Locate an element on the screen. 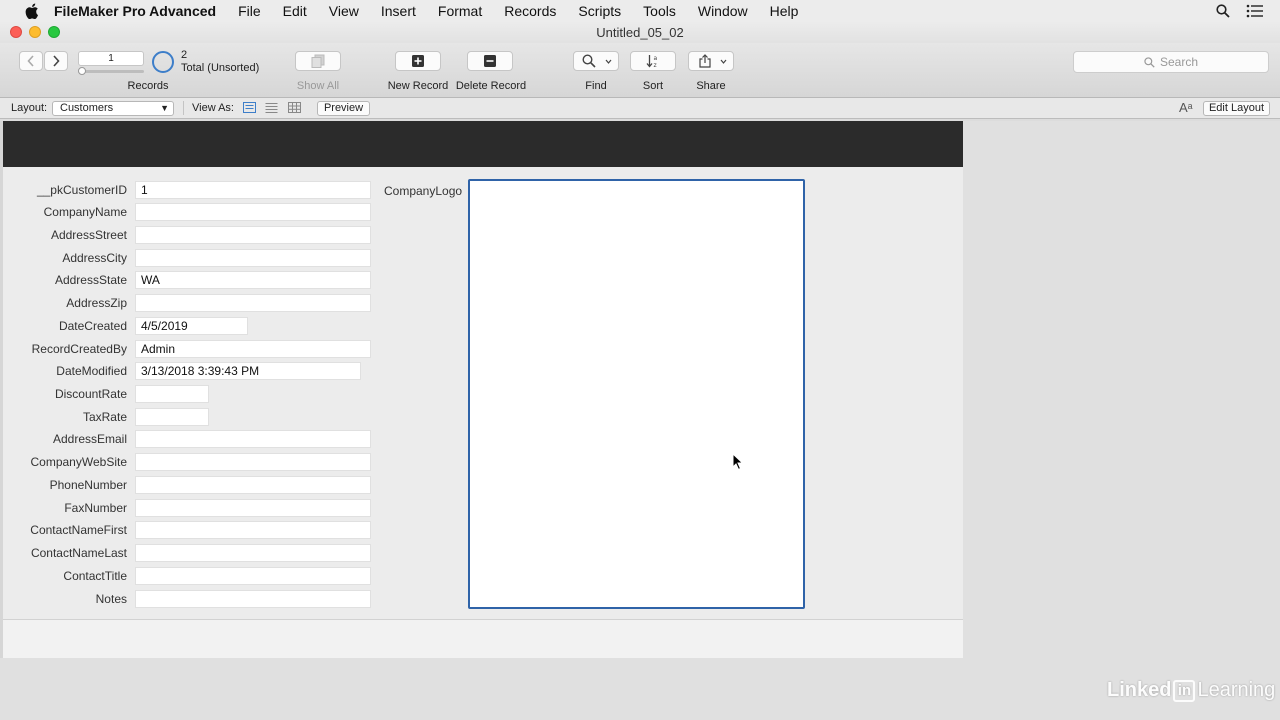 The height and width of the screenshot is (720, 1280). plus-icon is located at coordinates (418, 61).